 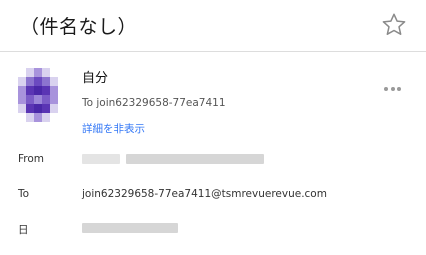 I want to click on to-label: To, so click(x=24, y=194).